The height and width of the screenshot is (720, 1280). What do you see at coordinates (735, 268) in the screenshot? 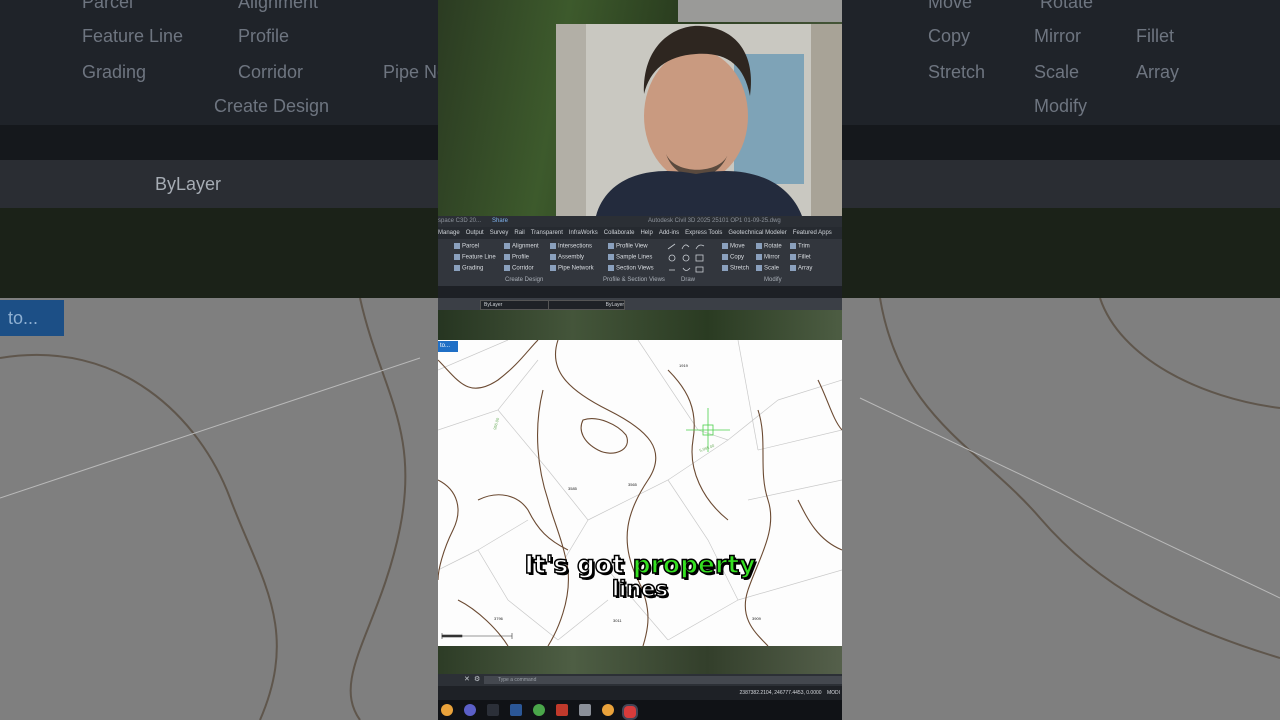
I see `stretch-button: Stretch` at bounding box center [735, 268].